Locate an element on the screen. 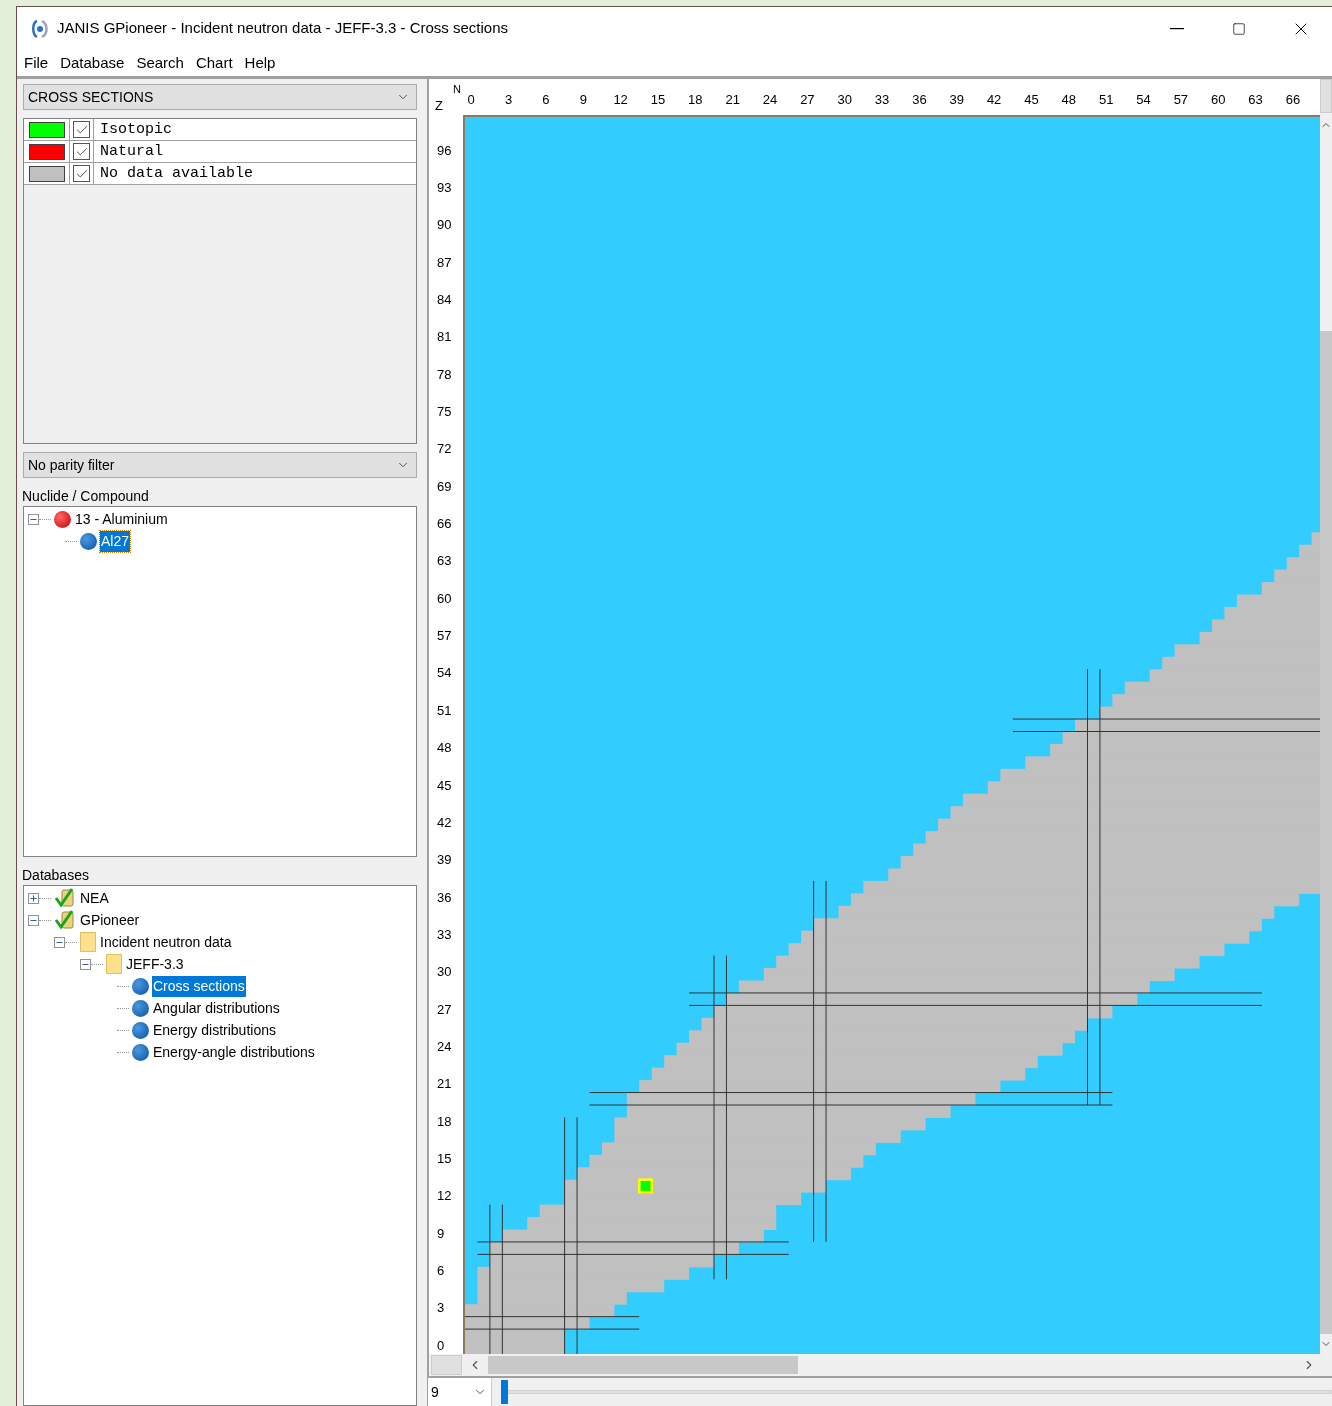 The width and height of the screenshot is (1332, 1406). slider-thumb is located at coordinates (504, 1392).